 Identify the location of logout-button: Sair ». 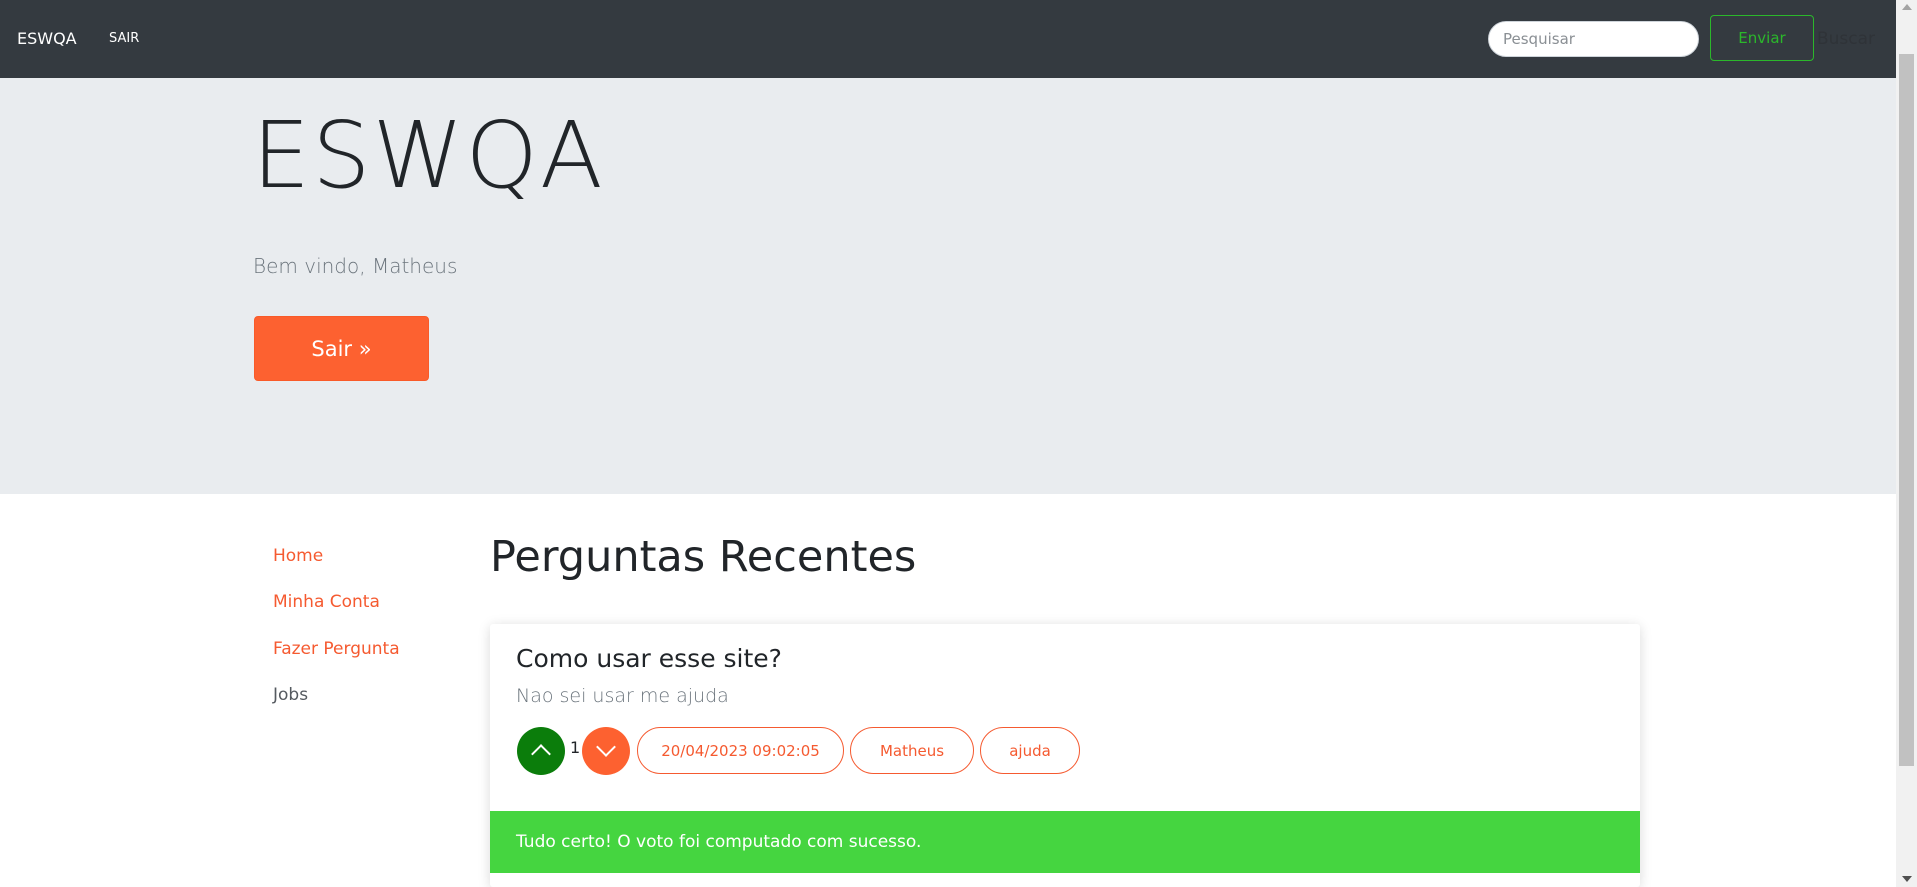
(341, 348).